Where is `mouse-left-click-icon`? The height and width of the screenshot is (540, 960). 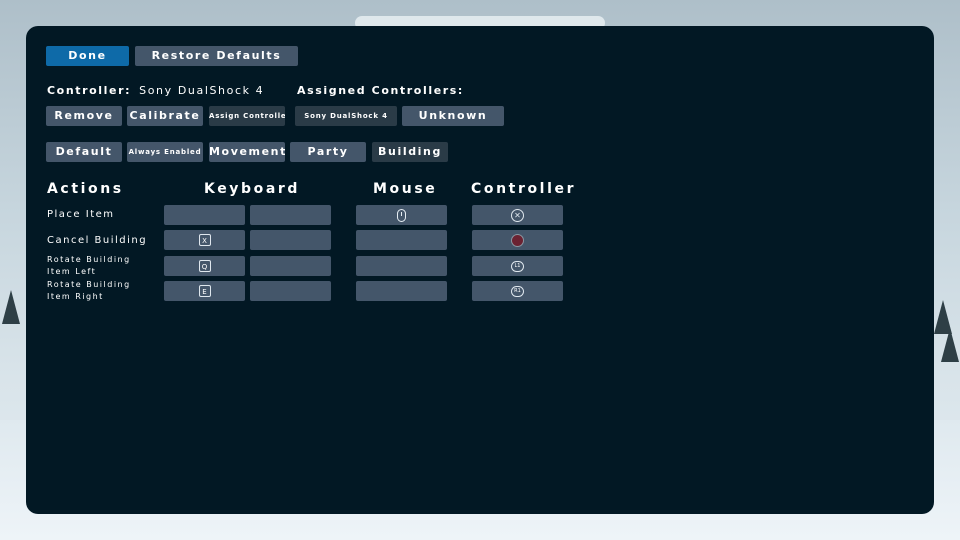
mouse-left-click-icon is located at coordinates (401, 215).